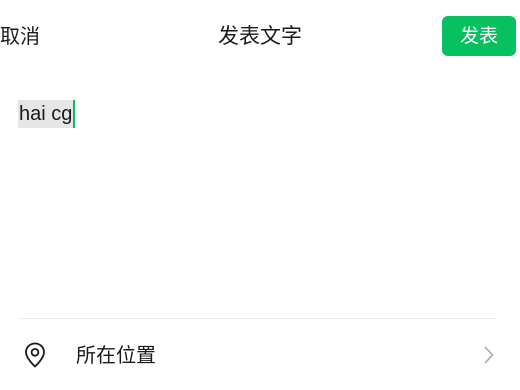  What do you see at coordinates (46, 114) in the screenshot?
I see `editor-text-content: hai cg` at bounding box center [46, 114].